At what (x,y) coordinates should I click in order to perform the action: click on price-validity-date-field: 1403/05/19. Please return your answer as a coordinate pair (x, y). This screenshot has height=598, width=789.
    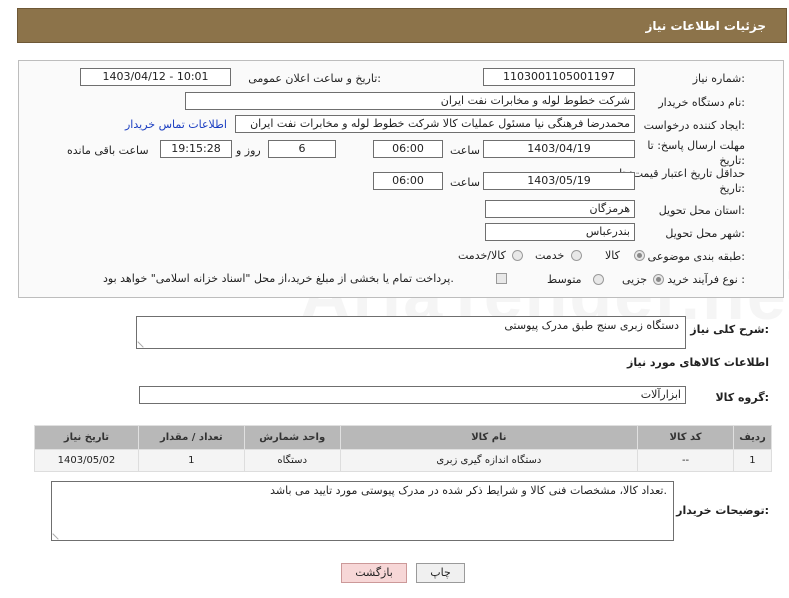
    Looking at the image, I should click on (559, 181).